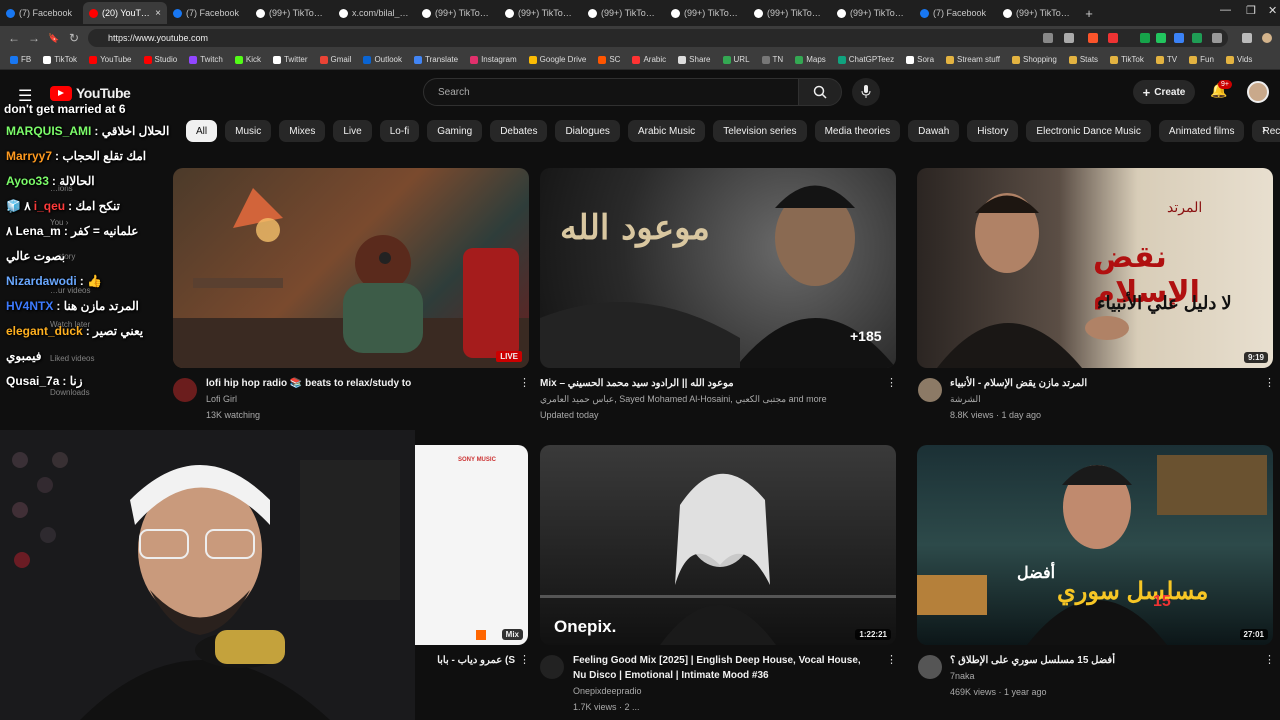 Image resolution: width=1280 pixels, height=720 pixels. I want to click on browser-tab: x.com/bilal_alja, so click(374, 13).